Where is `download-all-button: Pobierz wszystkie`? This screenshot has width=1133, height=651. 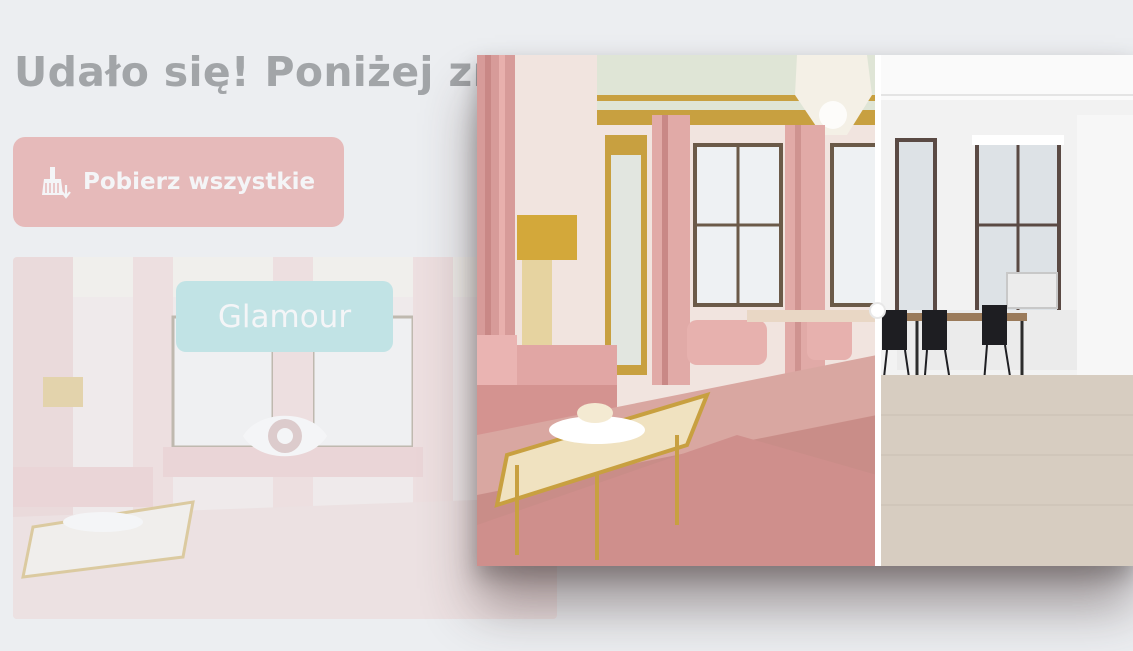 download-all-button: Pobierz wszystkie is located at coordinates (178, 182).